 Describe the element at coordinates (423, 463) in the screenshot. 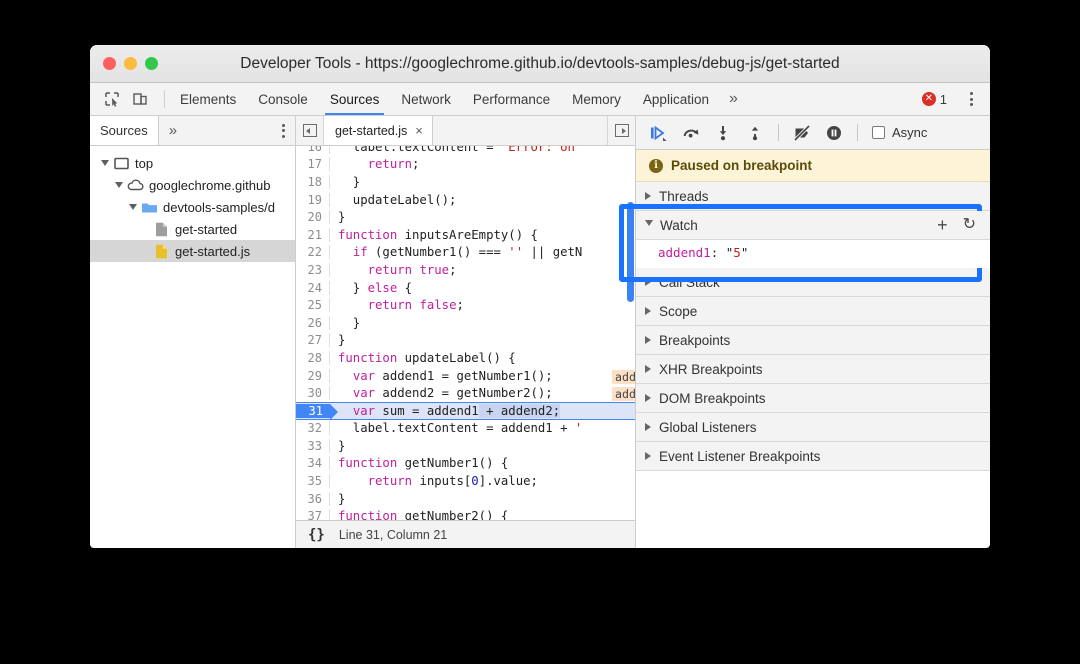

I see `line-source: function getNumber1() {` at that location.